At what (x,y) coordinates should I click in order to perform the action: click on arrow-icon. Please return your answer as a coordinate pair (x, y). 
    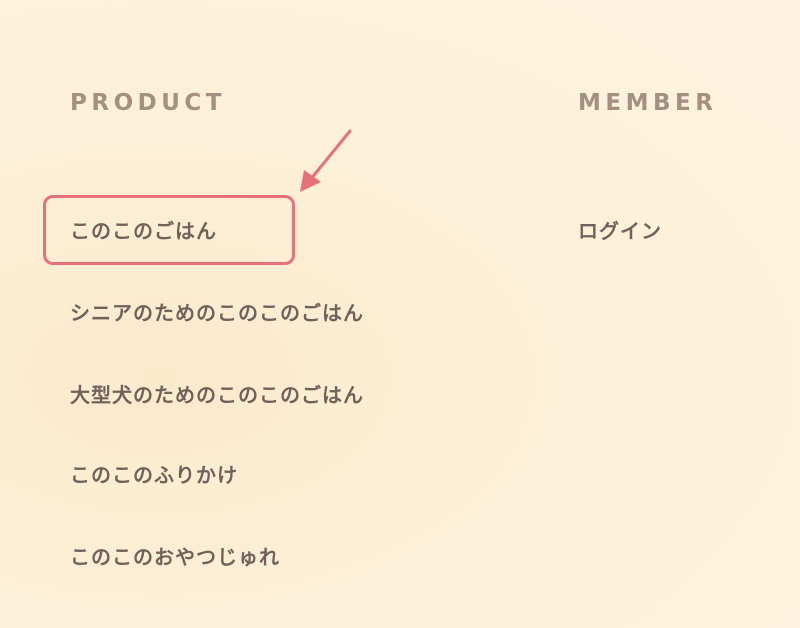
    Looking at the image, I should click on (326, 160).